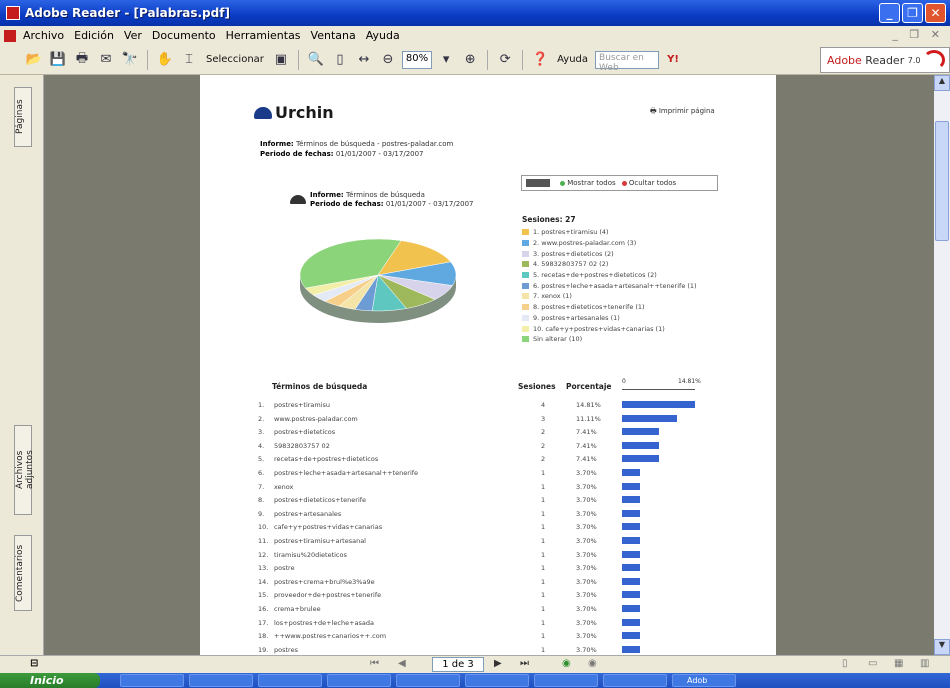  What do you see at coordinates (942, 181) in the screenshot?
I see `scroll-thumb` at bounding box center [942, 181].